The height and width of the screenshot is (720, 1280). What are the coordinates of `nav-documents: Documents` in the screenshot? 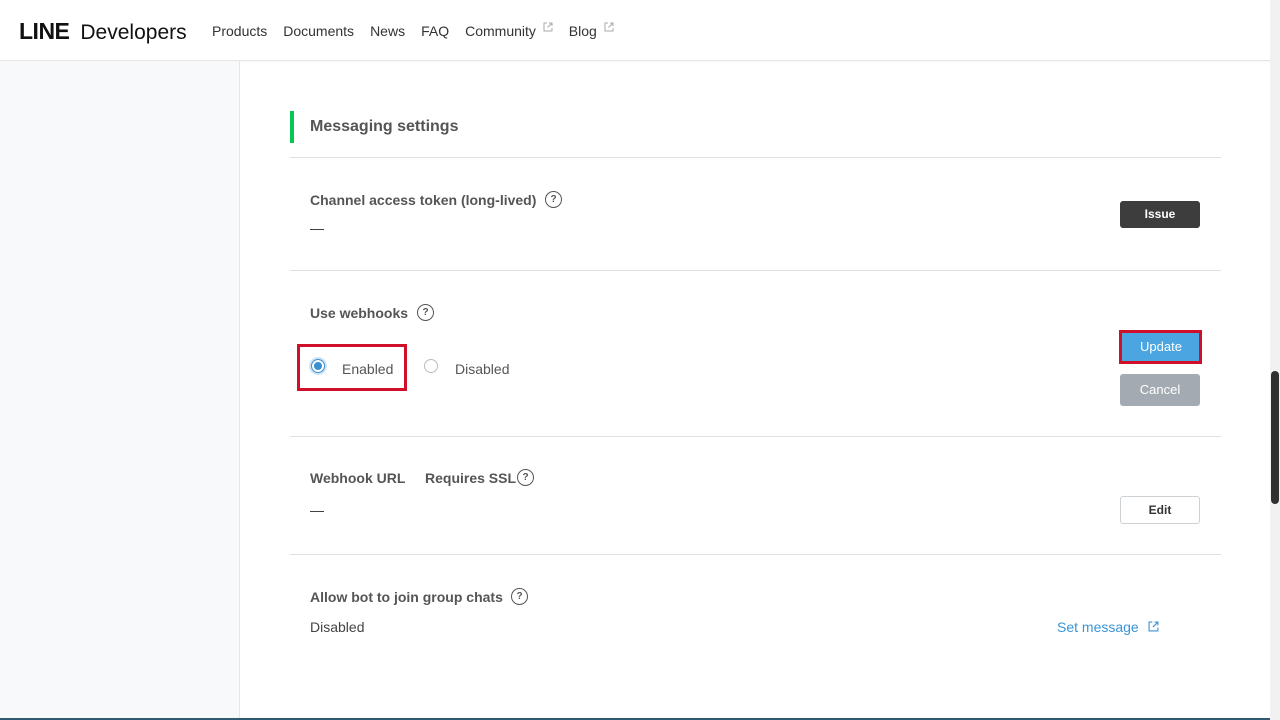 It's located at (318, 31).